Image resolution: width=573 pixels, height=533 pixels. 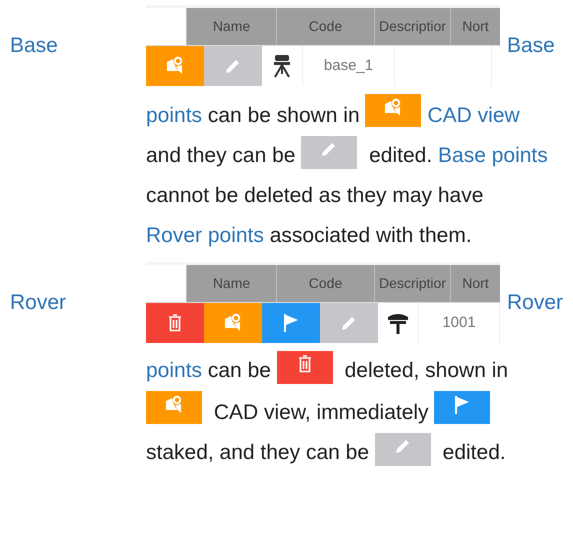 I want to click on term-label: Base, so click(x=34, y=45).